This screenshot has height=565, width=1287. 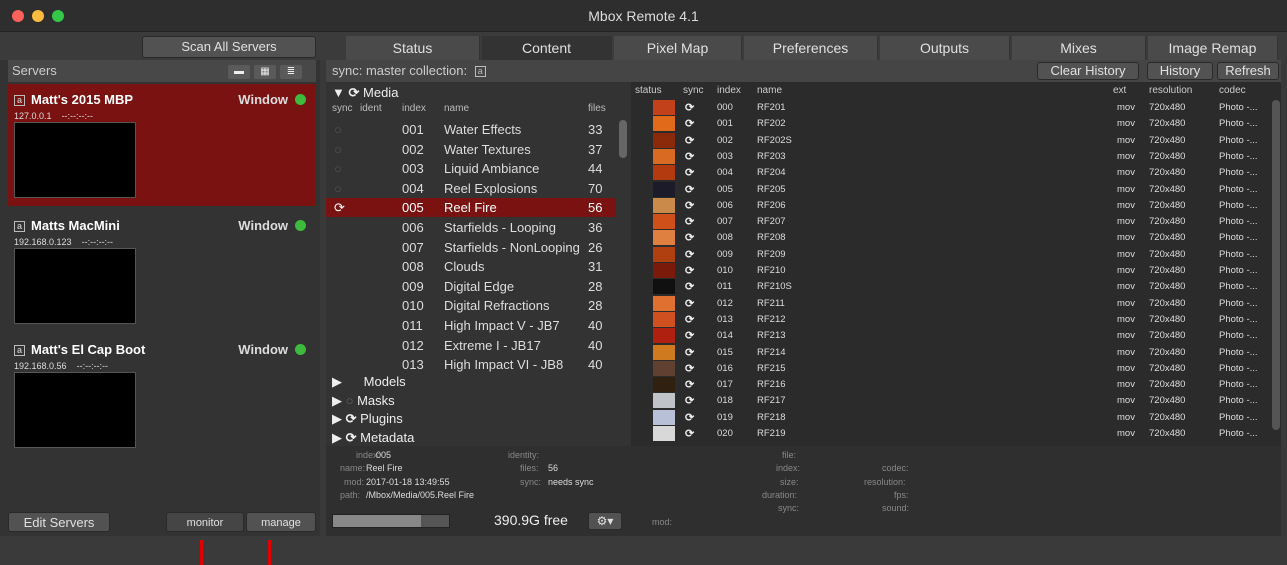 I want to click on monitor-button: monitor, so click(x=205, y=522).